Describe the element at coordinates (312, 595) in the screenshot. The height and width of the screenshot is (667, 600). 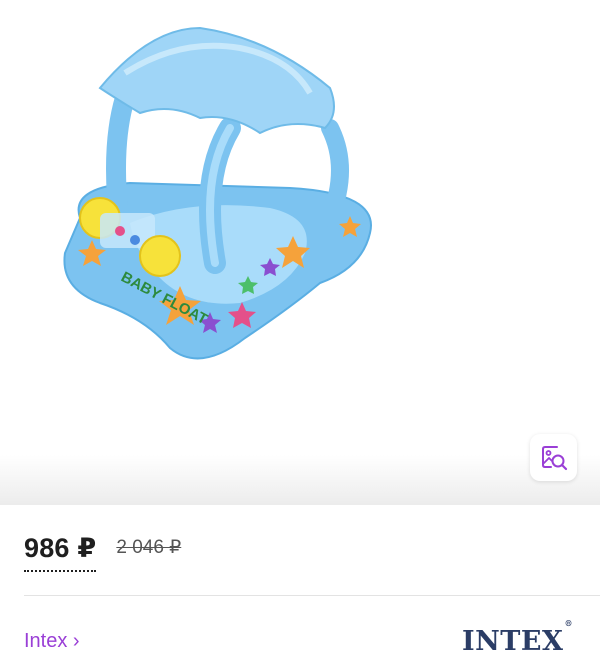
I see `divider` at that location.